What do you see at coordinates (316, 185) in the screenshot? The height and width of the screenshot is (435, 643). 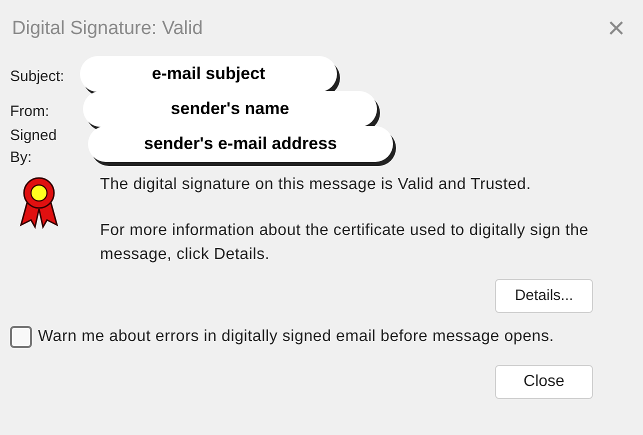 I see `message-text: The digital signature on this message is Valid and Trusted.` at bounding box center [316, 185].